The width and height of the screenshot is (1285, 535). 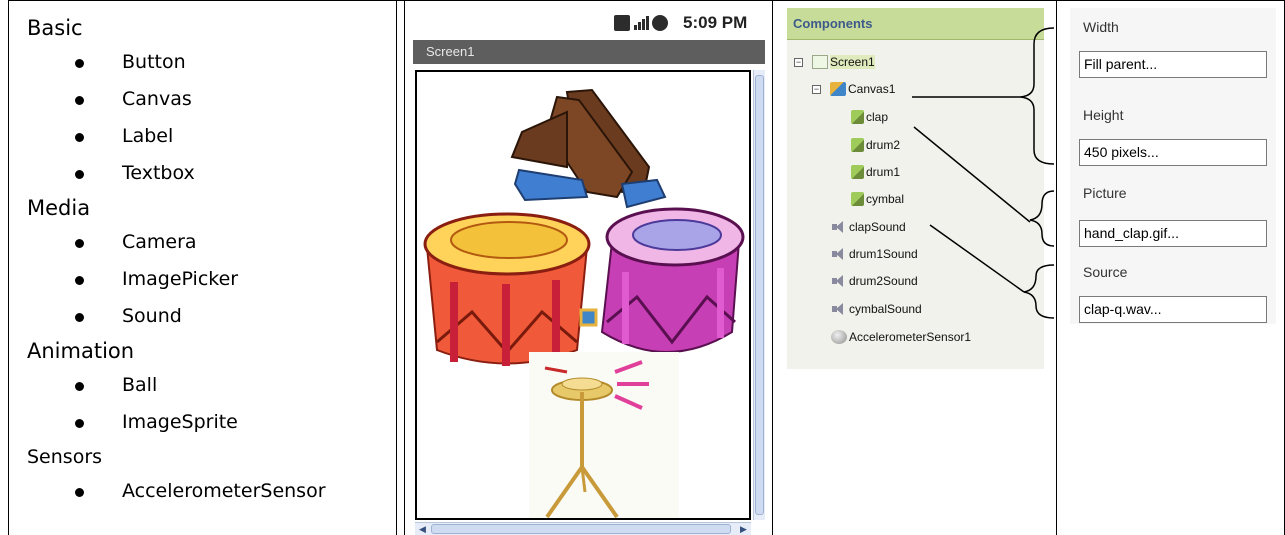 I want to click on cymbal-sprite-image, so click(x=604, y=436).